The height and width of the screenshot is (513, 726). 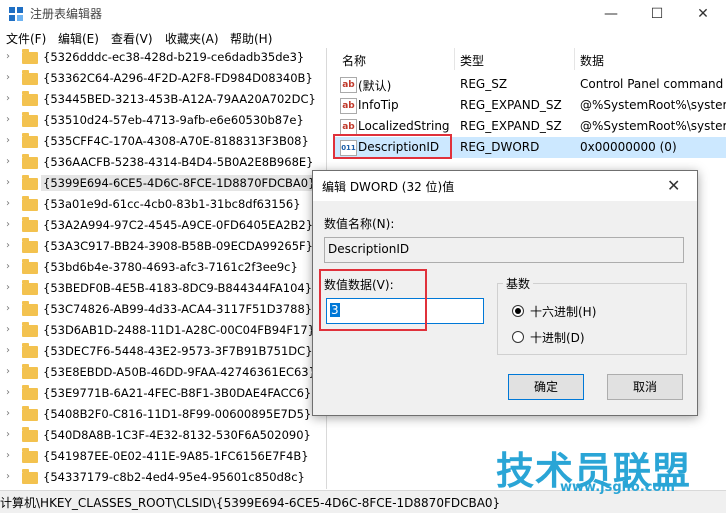 I want to click on radio-decimal: 十进制(D), so click(x=572, y=337).